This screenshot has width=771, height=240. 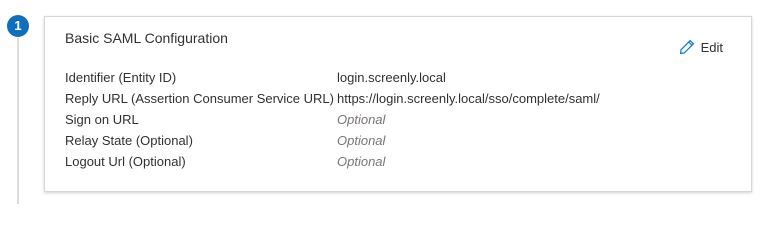 I want to click on row-label: Logout Url (Optional), so click(x=125, y=161).